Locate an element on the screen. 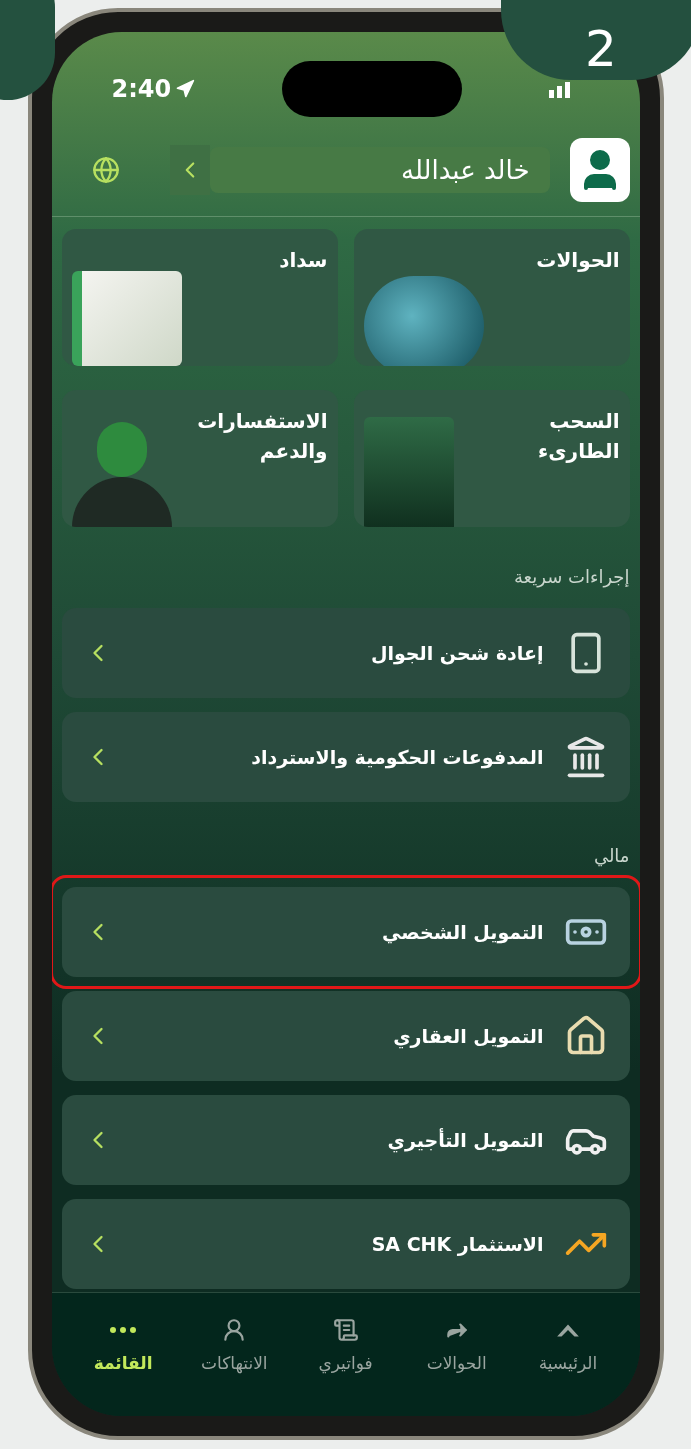  receipt-icon is located at coordinates (345, 1330).